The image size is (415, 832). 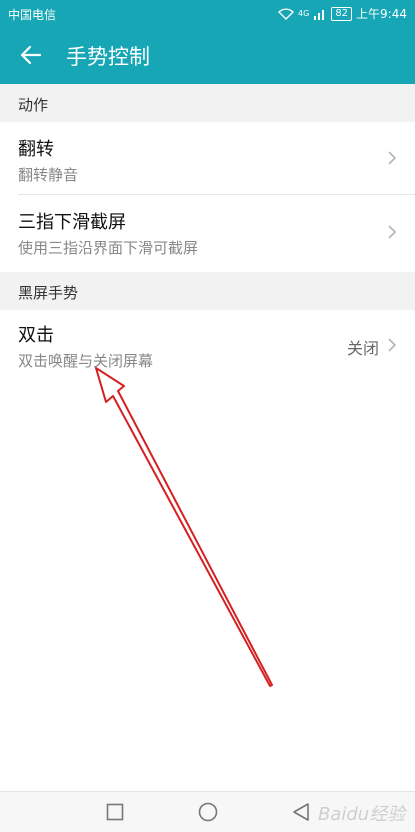 What do you see at coordinates (31, 55) in the screenshot?
I see `arrow-left-icon` at bounding box center [31, 55].